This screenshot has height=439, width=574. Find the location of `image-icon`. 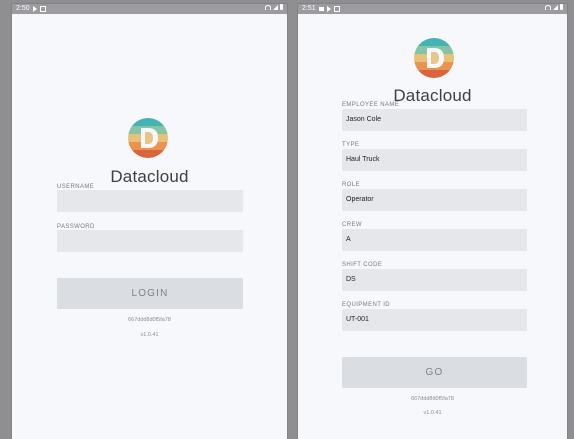

image-icon is located at coordinates (321, 9).